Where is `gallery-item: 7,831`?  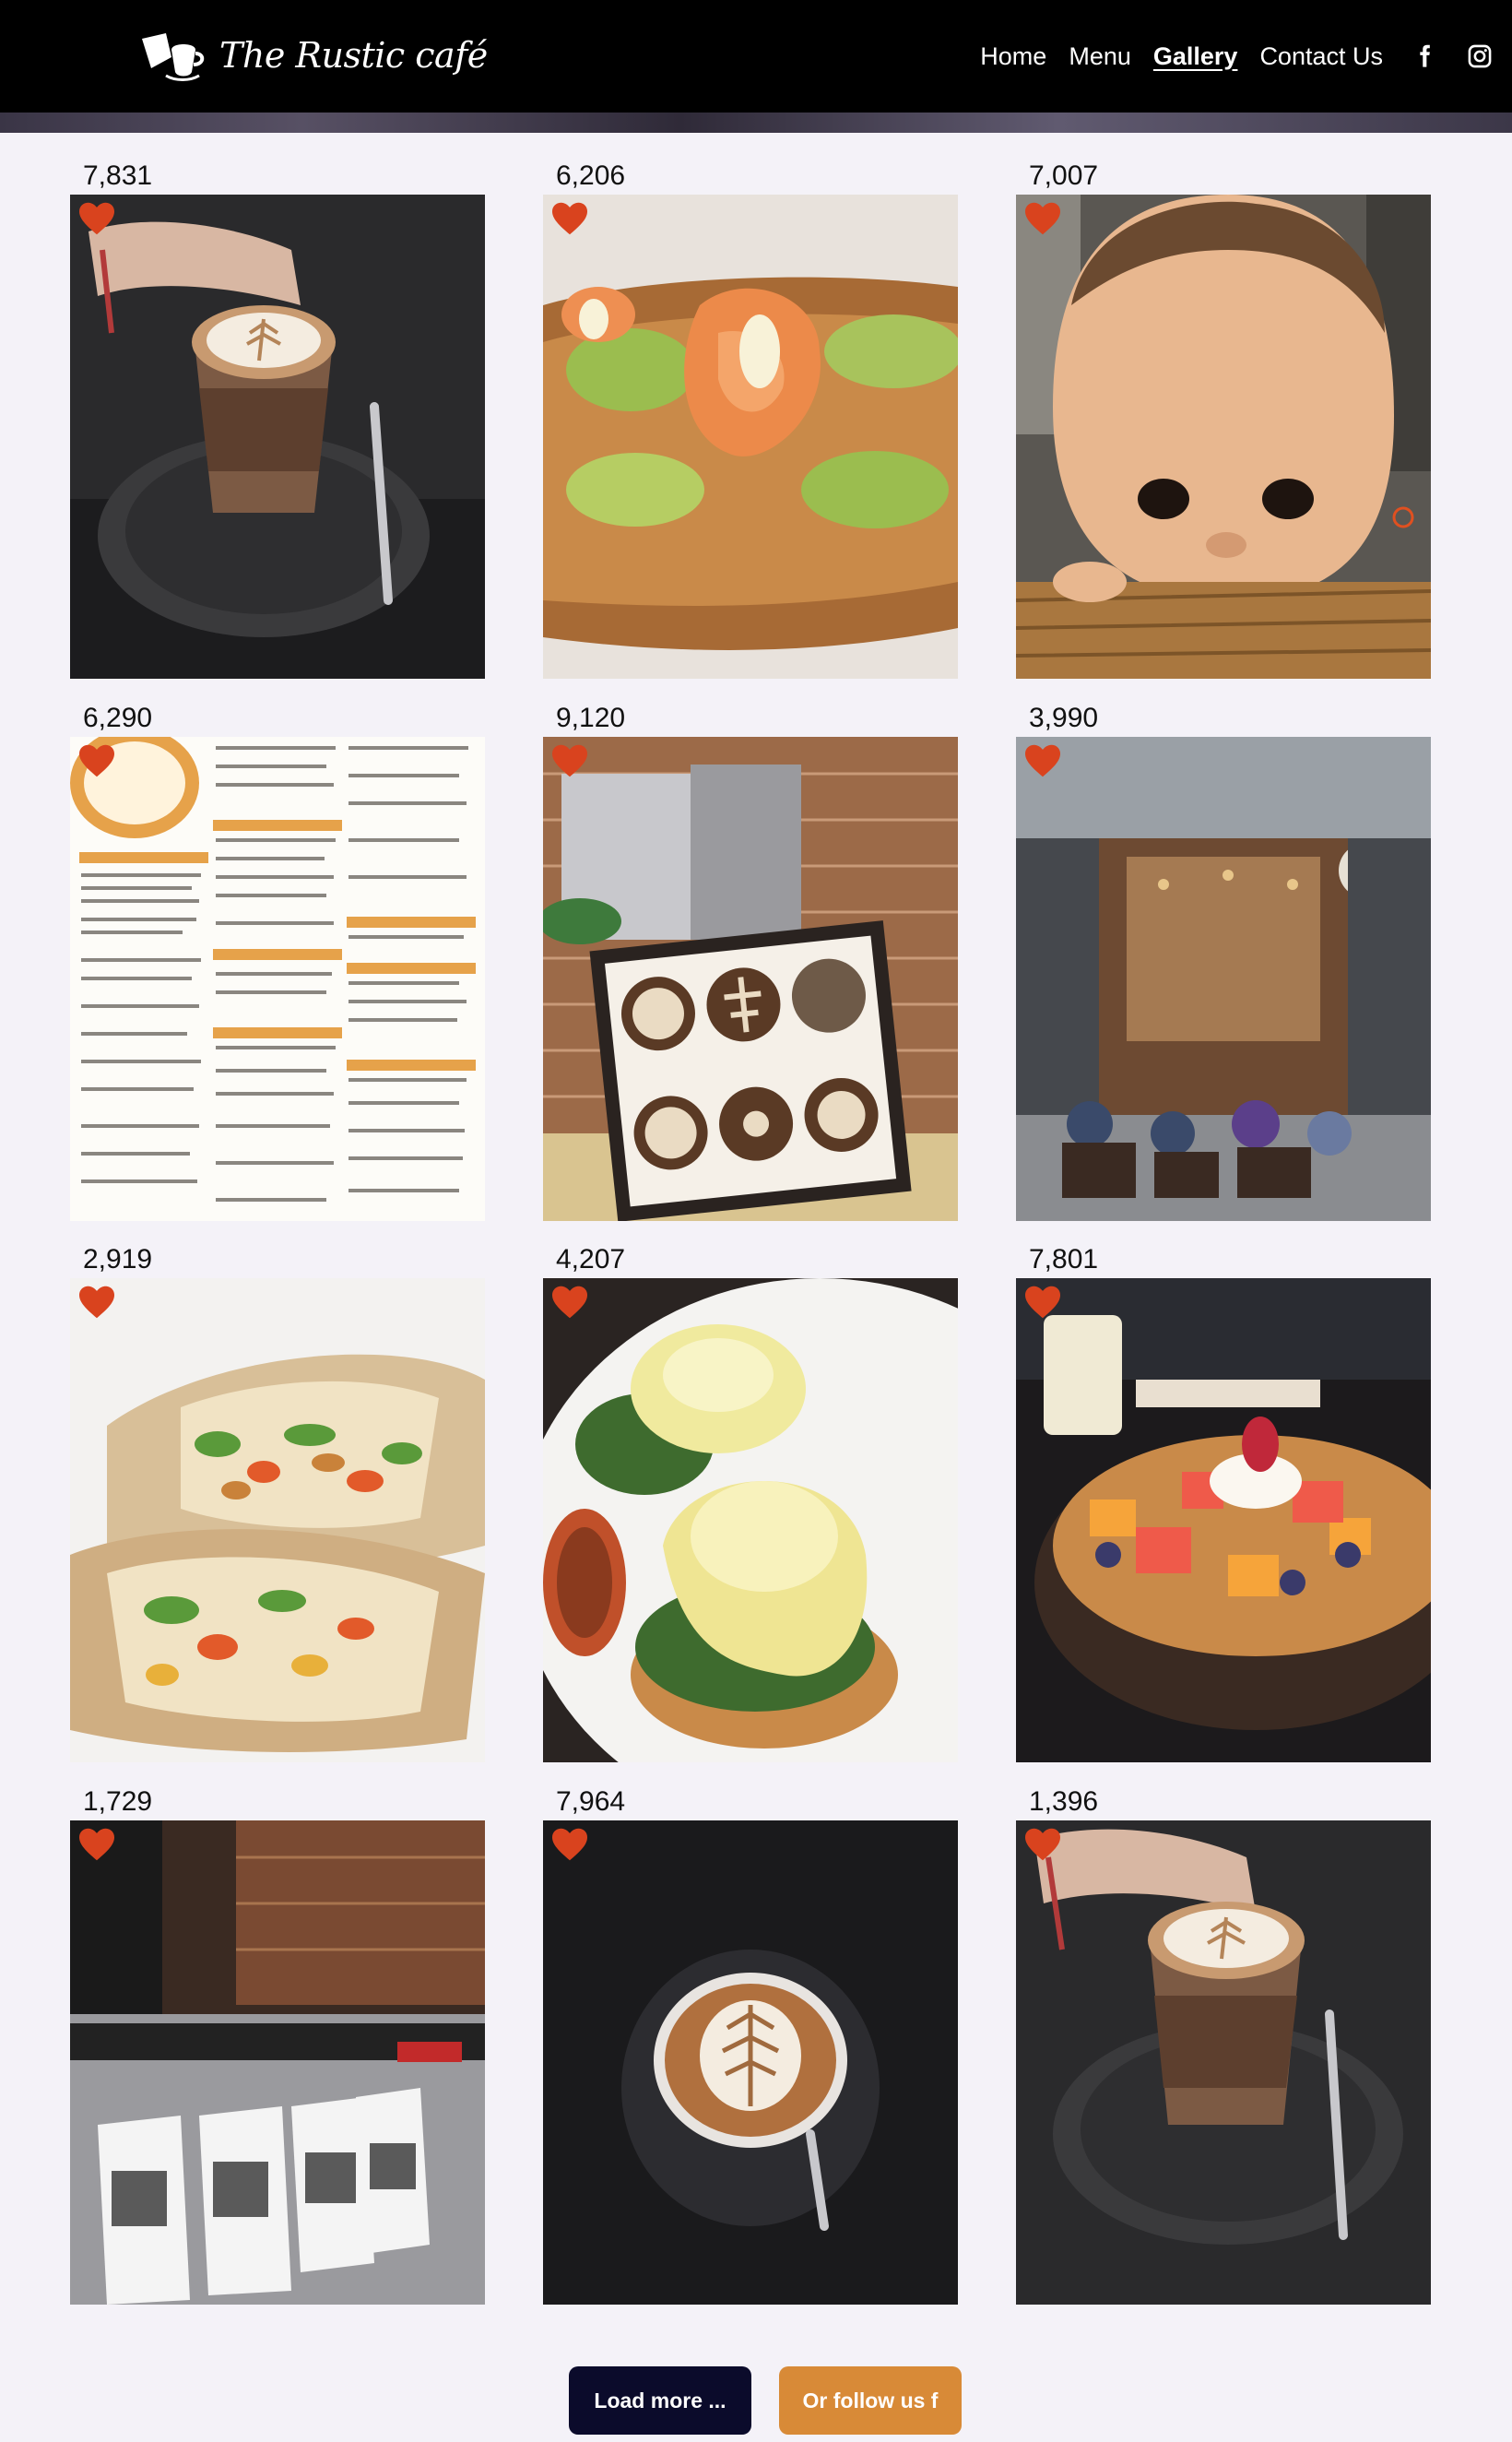
gallery-item: 7,831 is located at coordinates (277, 433).